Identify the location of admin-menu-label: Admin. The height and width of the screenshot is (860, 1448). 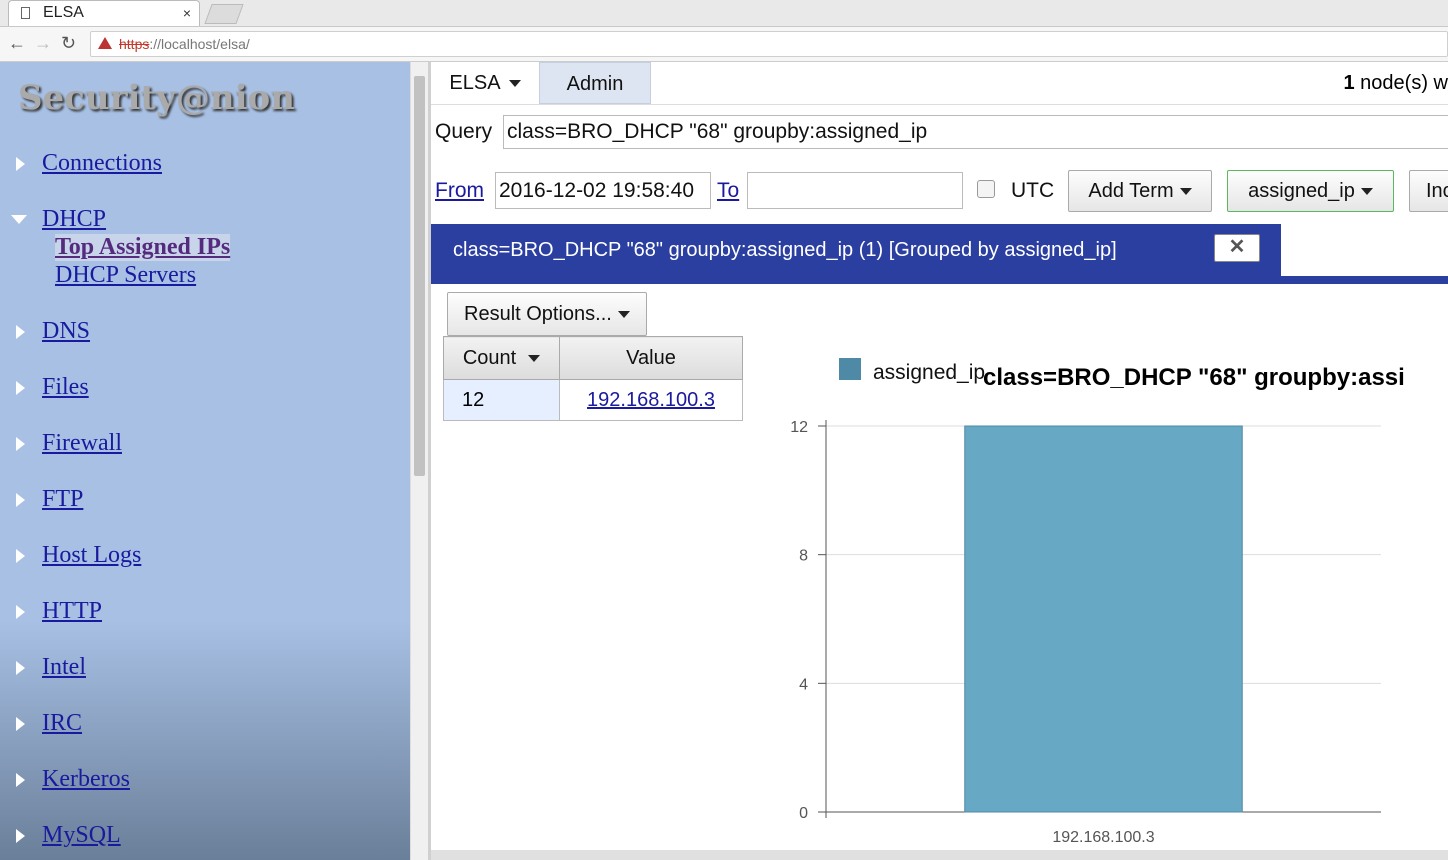
(595, 84).